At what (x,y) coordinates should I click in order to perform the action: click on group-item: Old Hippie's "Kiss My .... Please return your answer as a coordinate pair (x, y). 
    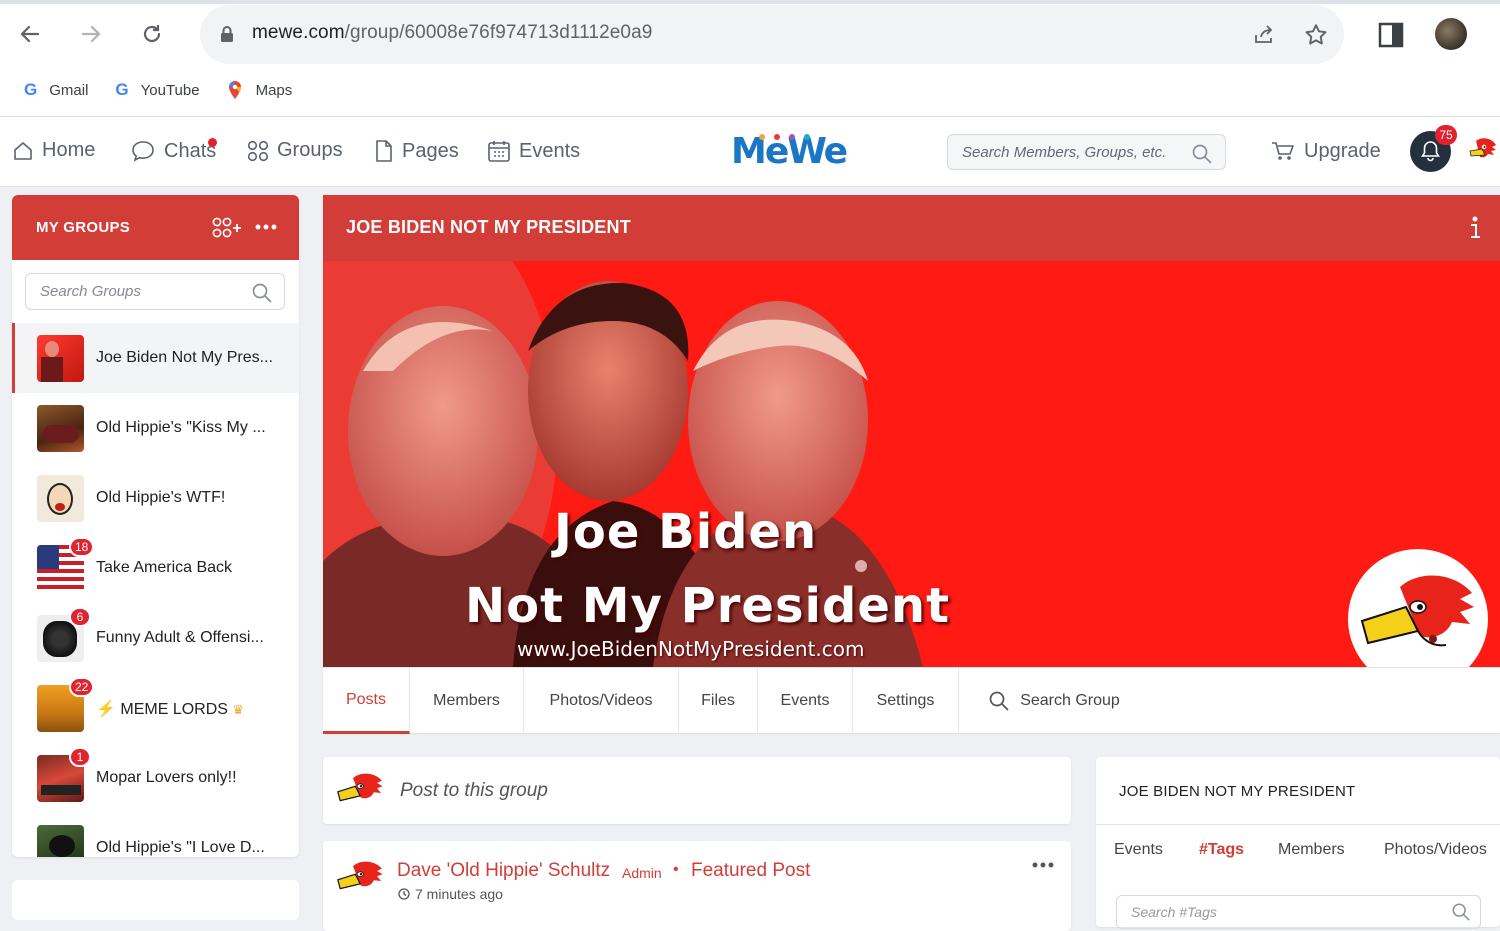
    Looking at the image, I should click on (155, 428).